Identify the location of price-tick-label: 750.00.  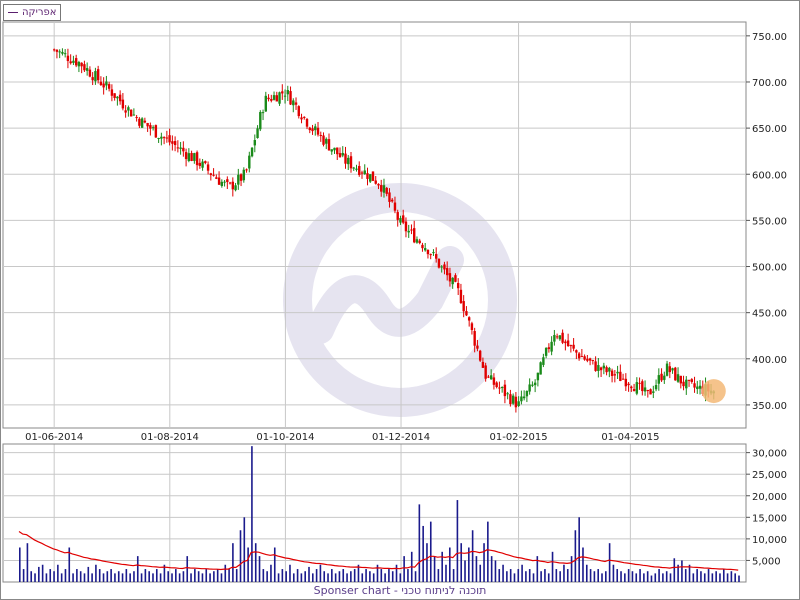
(769, 37).